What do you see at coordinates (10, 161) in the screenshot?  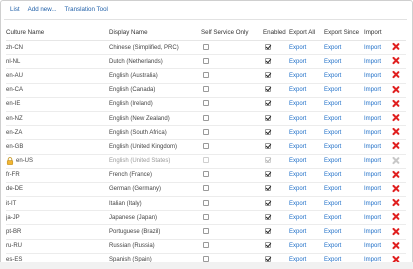 I see `lock-icon` at bounding box center [10, 161].